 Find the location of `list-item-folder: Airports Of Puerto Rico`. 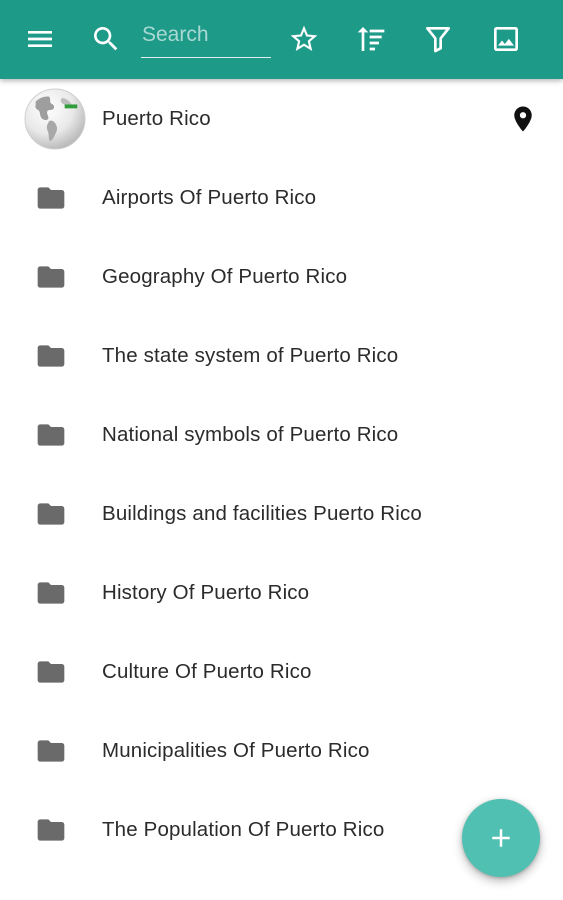

list-item-folder: Airports Of Puerto Rico is located at coordinates (281, 197).